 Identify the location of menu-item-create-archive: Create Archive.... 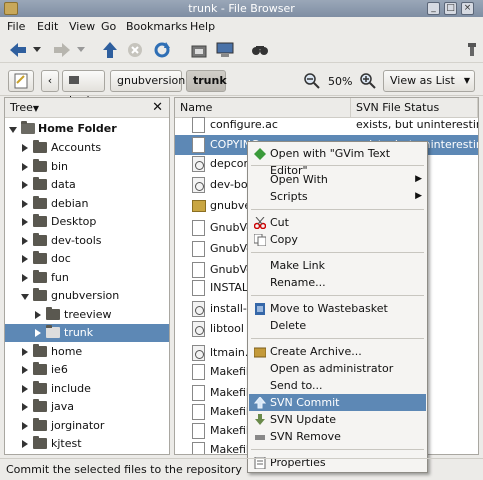
(337, 351).